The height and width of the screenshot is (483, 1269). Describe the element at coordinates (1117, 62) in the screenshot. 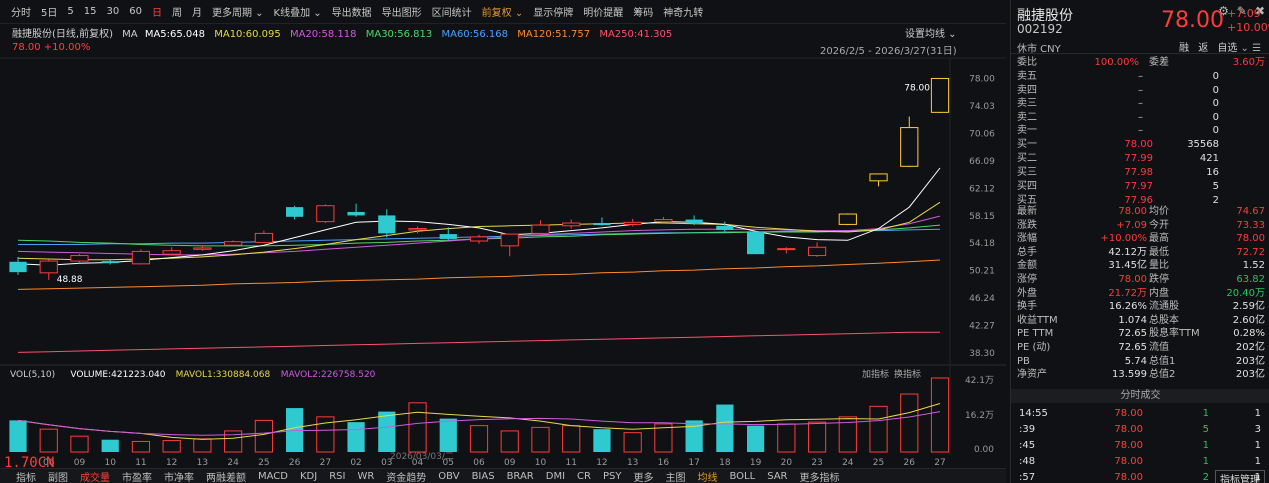

I see `webi-value: 100.00%` at that location.